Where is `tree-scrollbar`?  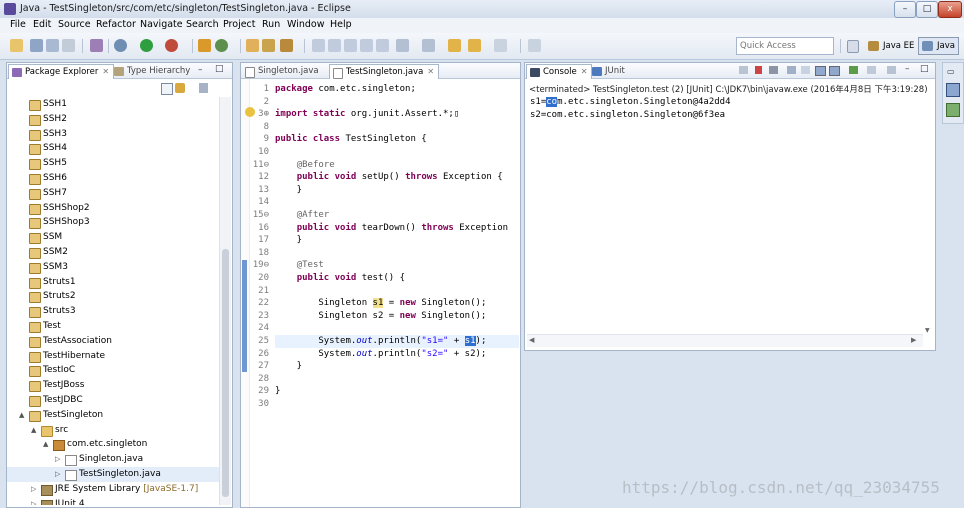 tree-scrollbar is located at coordinates (225, 301).